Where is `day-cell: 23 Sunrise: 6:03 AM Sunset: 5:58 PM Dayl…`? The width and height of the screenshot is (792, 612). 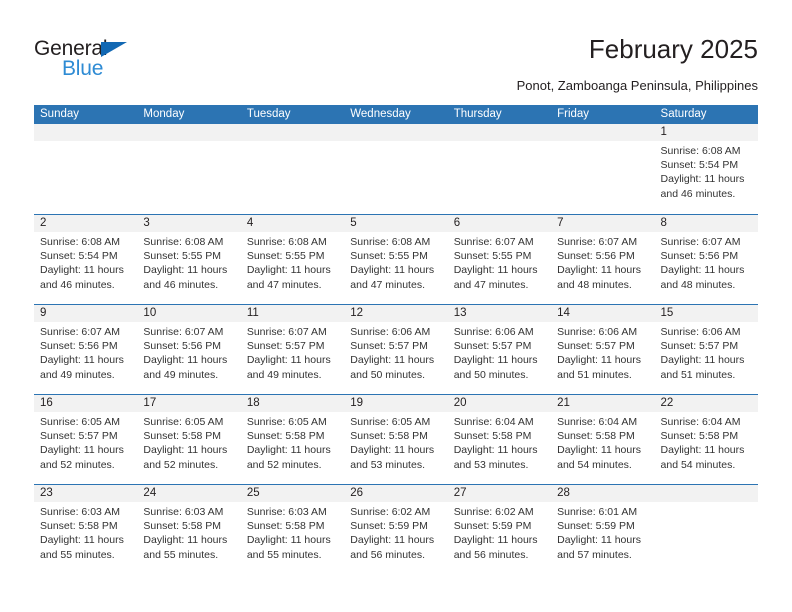
day-cell: 23 Sunrise: 6:03 AM Sunset: 5:58 PM Dayl… is located at coordinates (86, 529).